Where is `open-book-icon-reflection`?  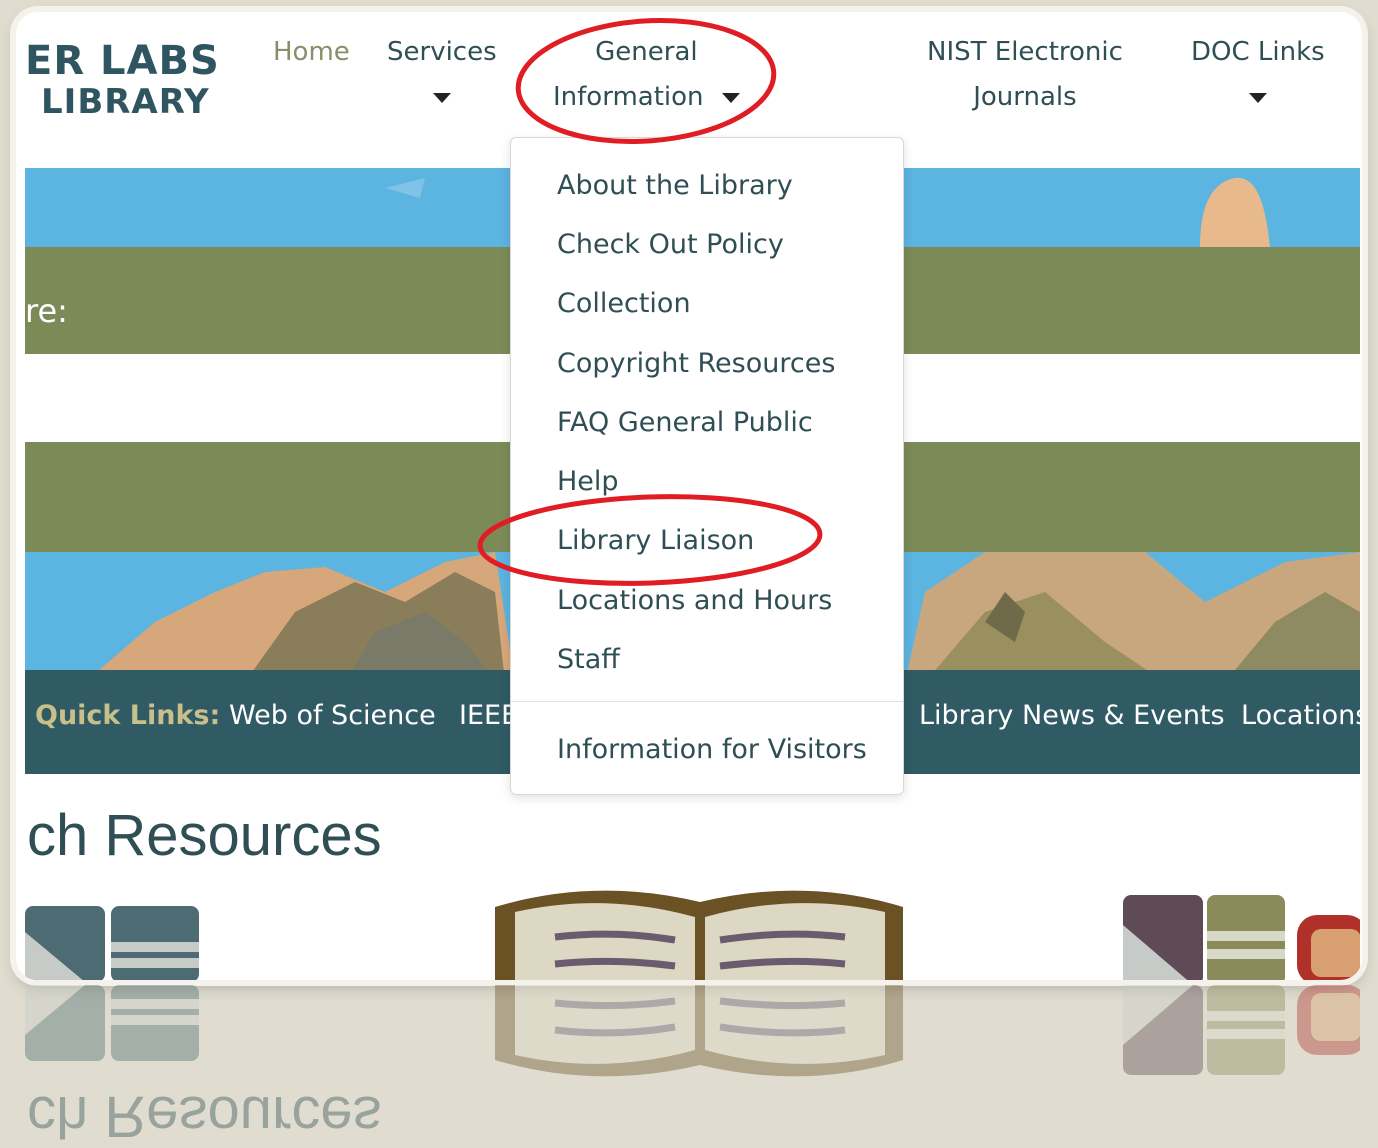
open-book-icon-reflection is located at coordinates (699, 1031).